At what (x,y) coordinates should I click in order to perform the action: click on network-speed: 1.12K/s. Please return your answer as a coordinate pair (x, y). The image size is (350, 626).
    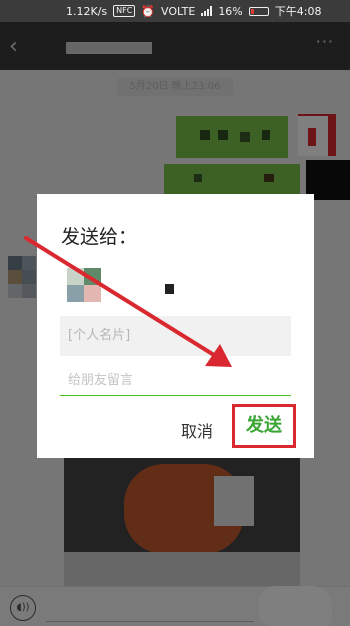
    Looking at the image, I should click on (87, 11).